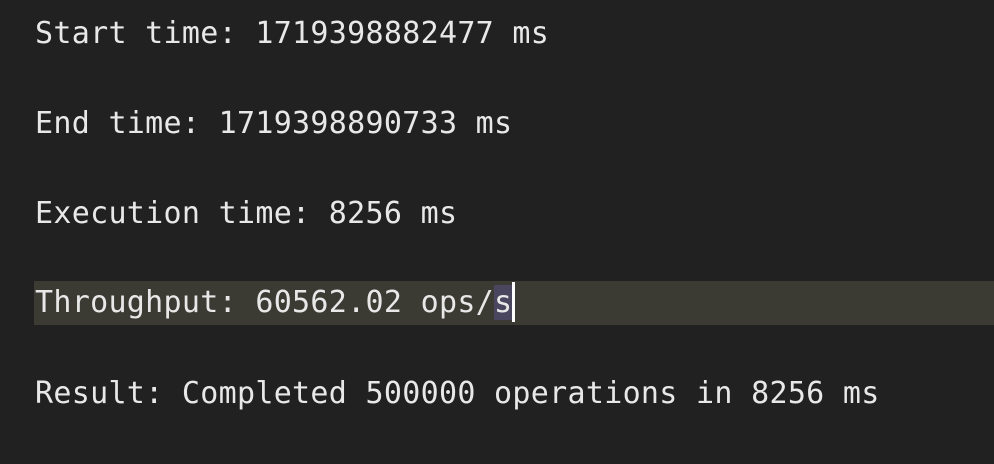  Describe the element at coordinates (503, 302) in the screenshot. I see `selected-character: s` at that location.